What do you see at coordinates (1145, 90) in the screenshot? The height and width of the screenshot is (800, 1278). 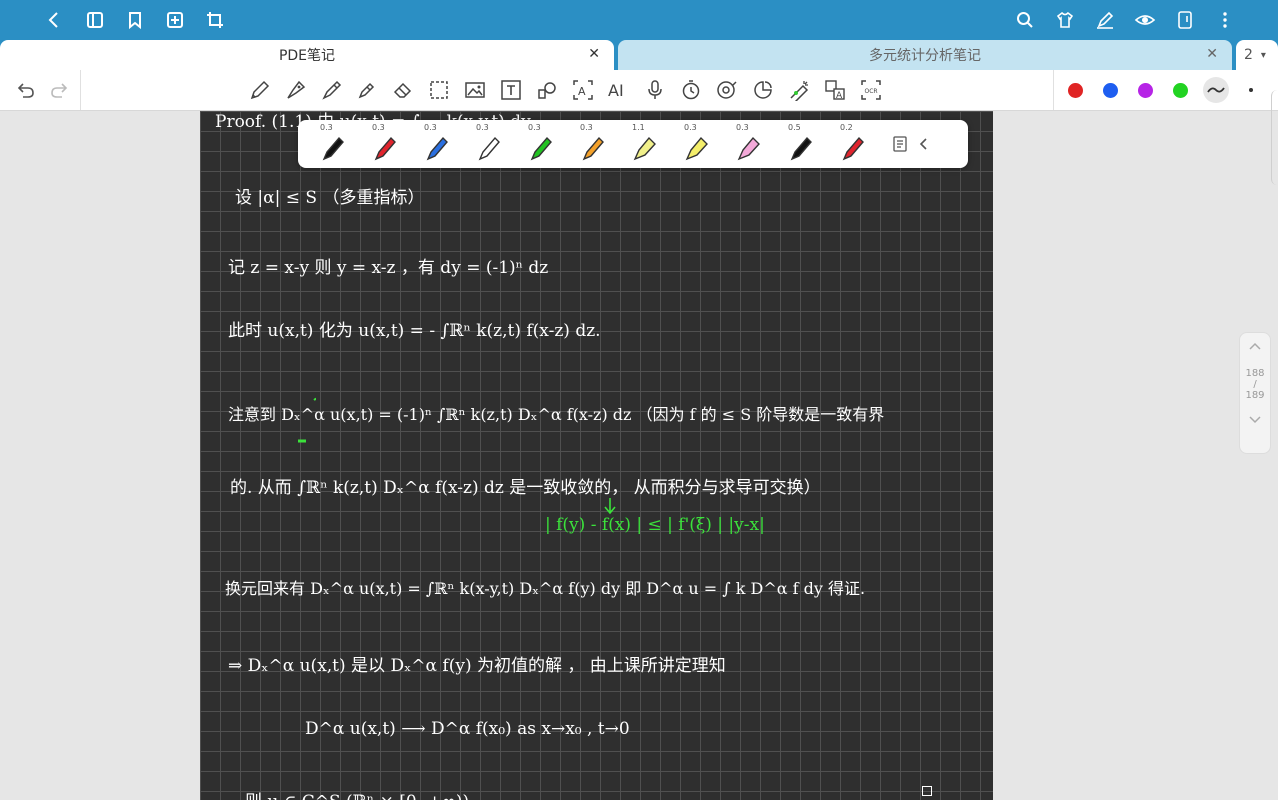 I see `color-swatch-purple` at bounding box center [1145, 90].